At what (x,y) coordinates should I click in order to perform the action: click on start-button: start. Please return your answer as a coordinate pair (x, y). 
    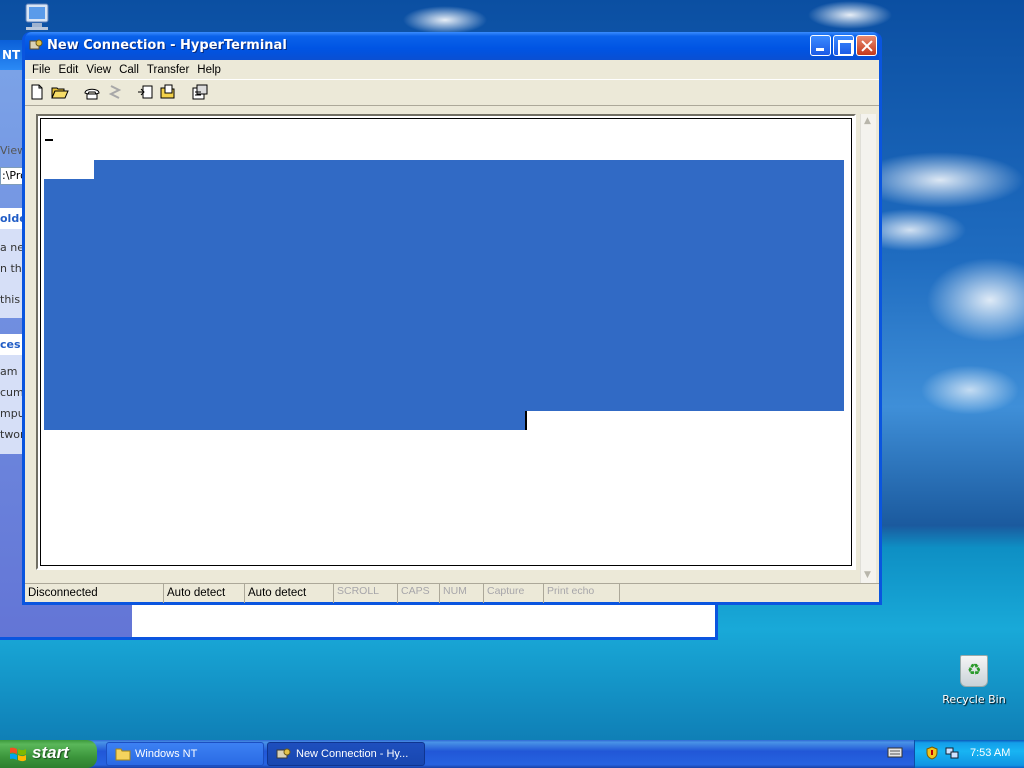
    Looking at the image, I should click on (48, 754).